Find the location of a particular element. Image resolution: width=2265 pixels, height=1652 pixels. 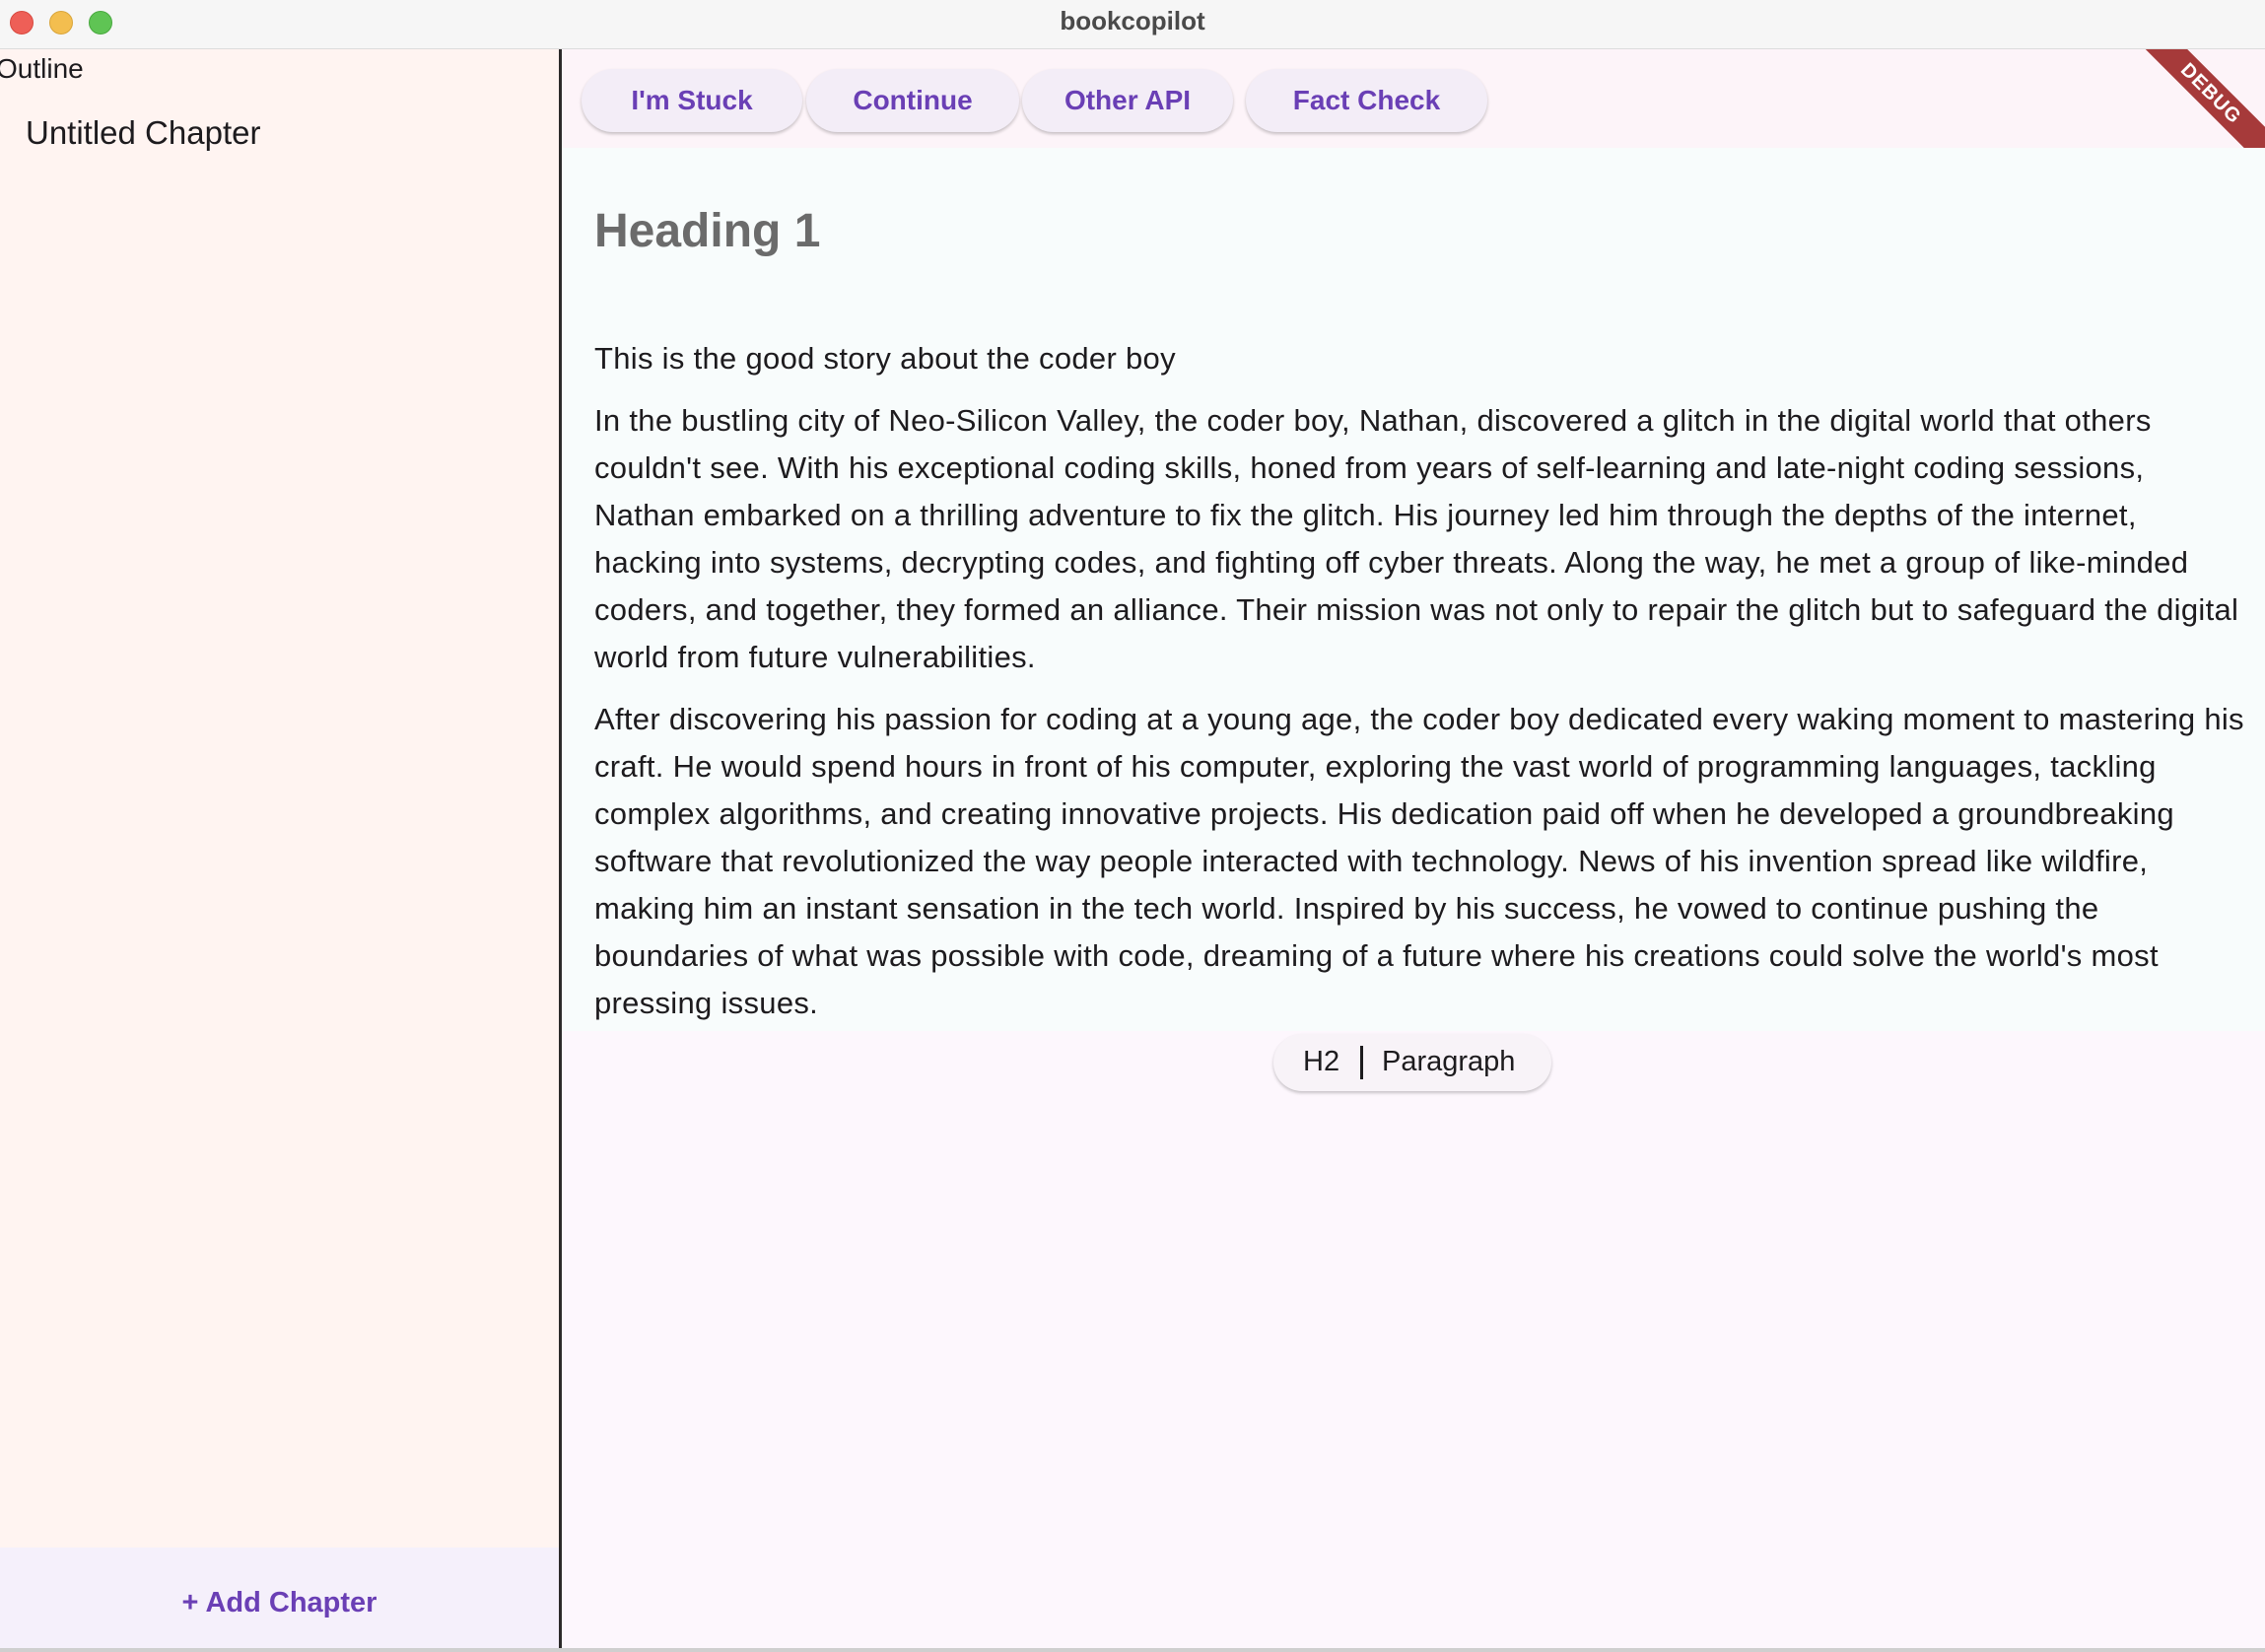

format-paragraph-button: Paragraph is located at coordinates (1448, 1062).